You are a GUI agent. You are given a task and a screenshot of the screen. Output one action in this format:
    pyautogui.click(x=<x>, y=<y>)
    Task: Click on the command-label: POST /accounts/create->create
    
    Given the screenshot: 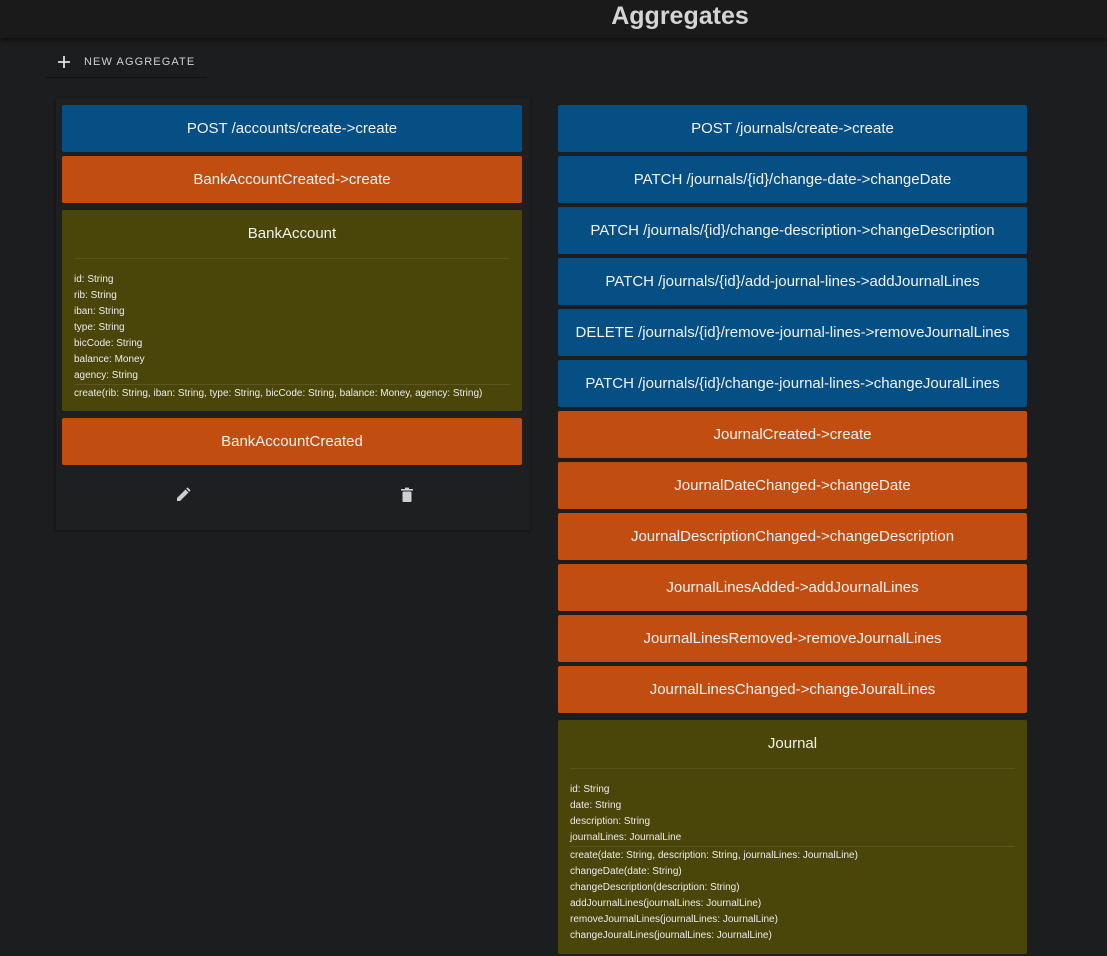 What is the action you would take?
    pyautogui.click(x=292, y=128)
    